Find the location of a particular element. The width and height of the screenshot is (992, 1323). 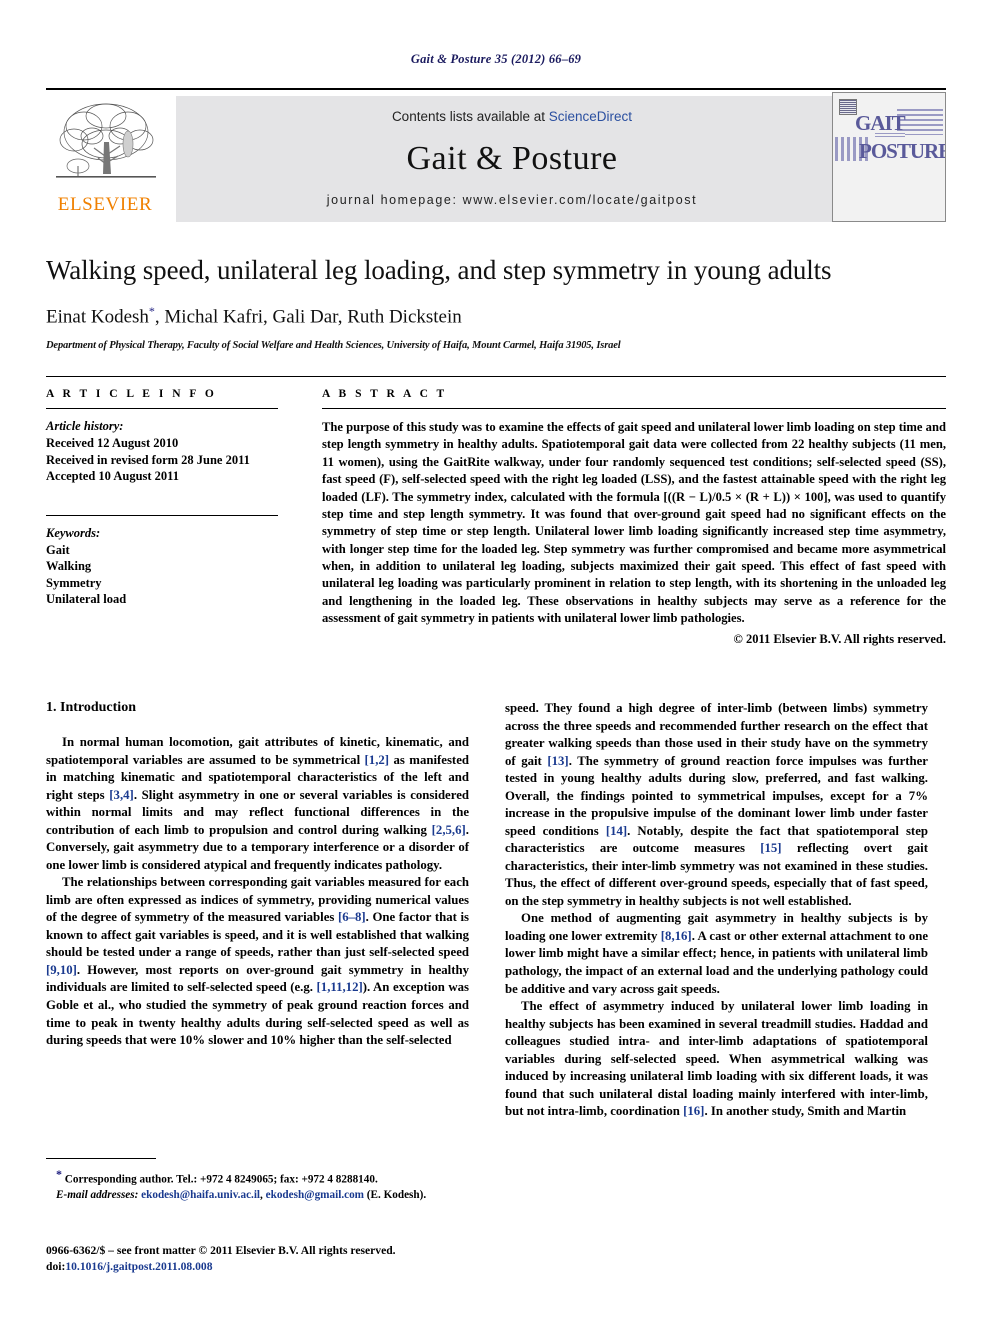

keyword-item: Unilateral load is located at coordinates (86, 599).